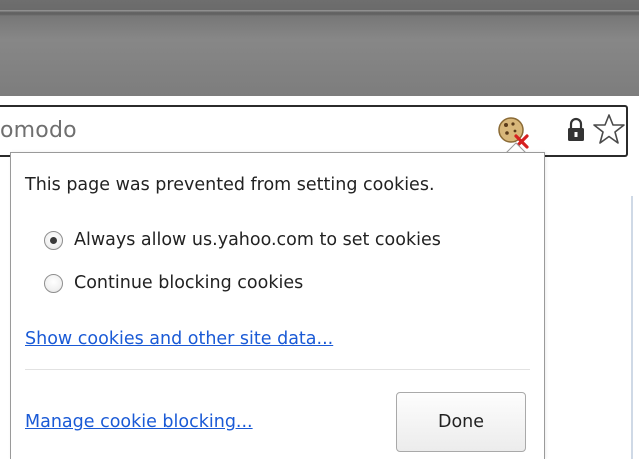 This screenshot has height=459, width=639. What do you see at coordinates (53, 283) in the screenshot?
I see `radio-block` at bounding box center [53, 283].